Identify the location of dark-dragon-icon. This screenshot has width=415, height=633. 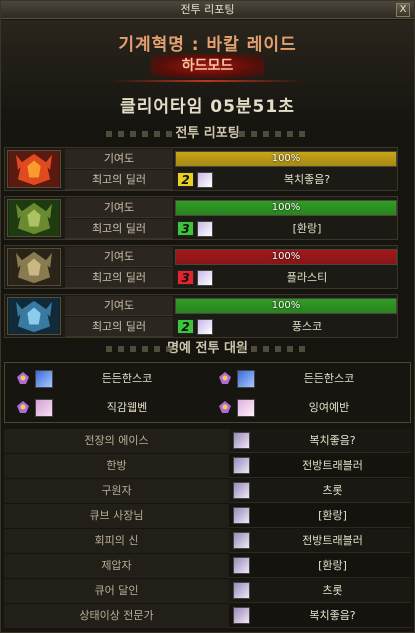
(34, 267).